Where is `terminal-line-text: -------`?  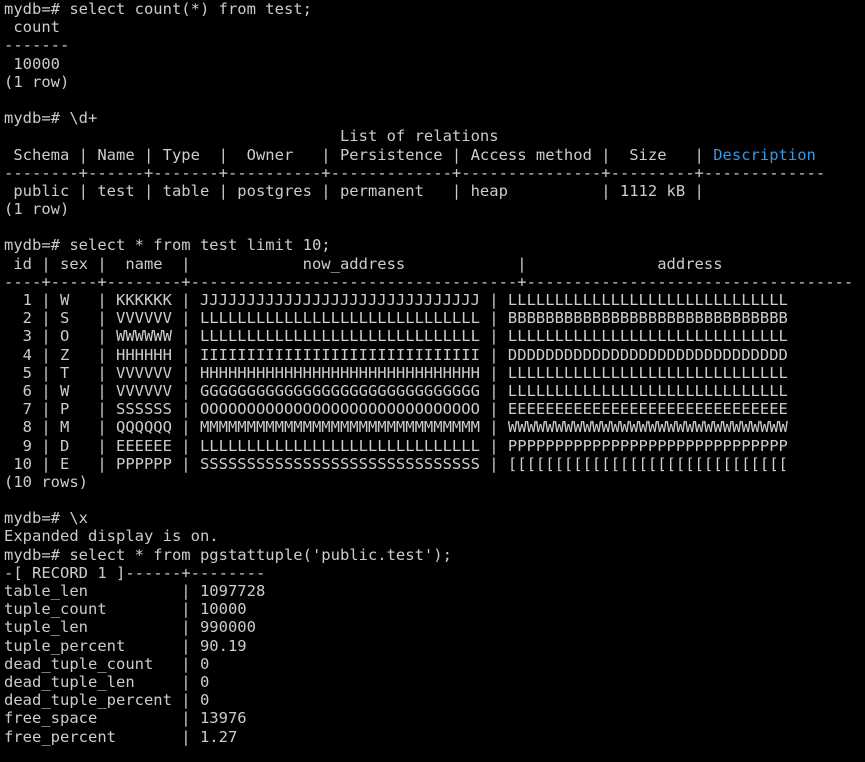 terminal-line-text: ------- is located at coordinates (37, 45).